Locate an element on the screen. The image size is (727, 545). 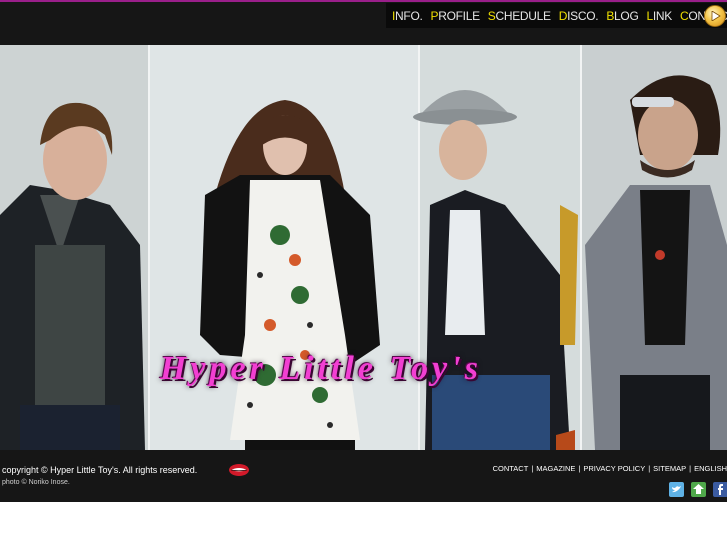
play-icon is located at coordinates (716, 16).